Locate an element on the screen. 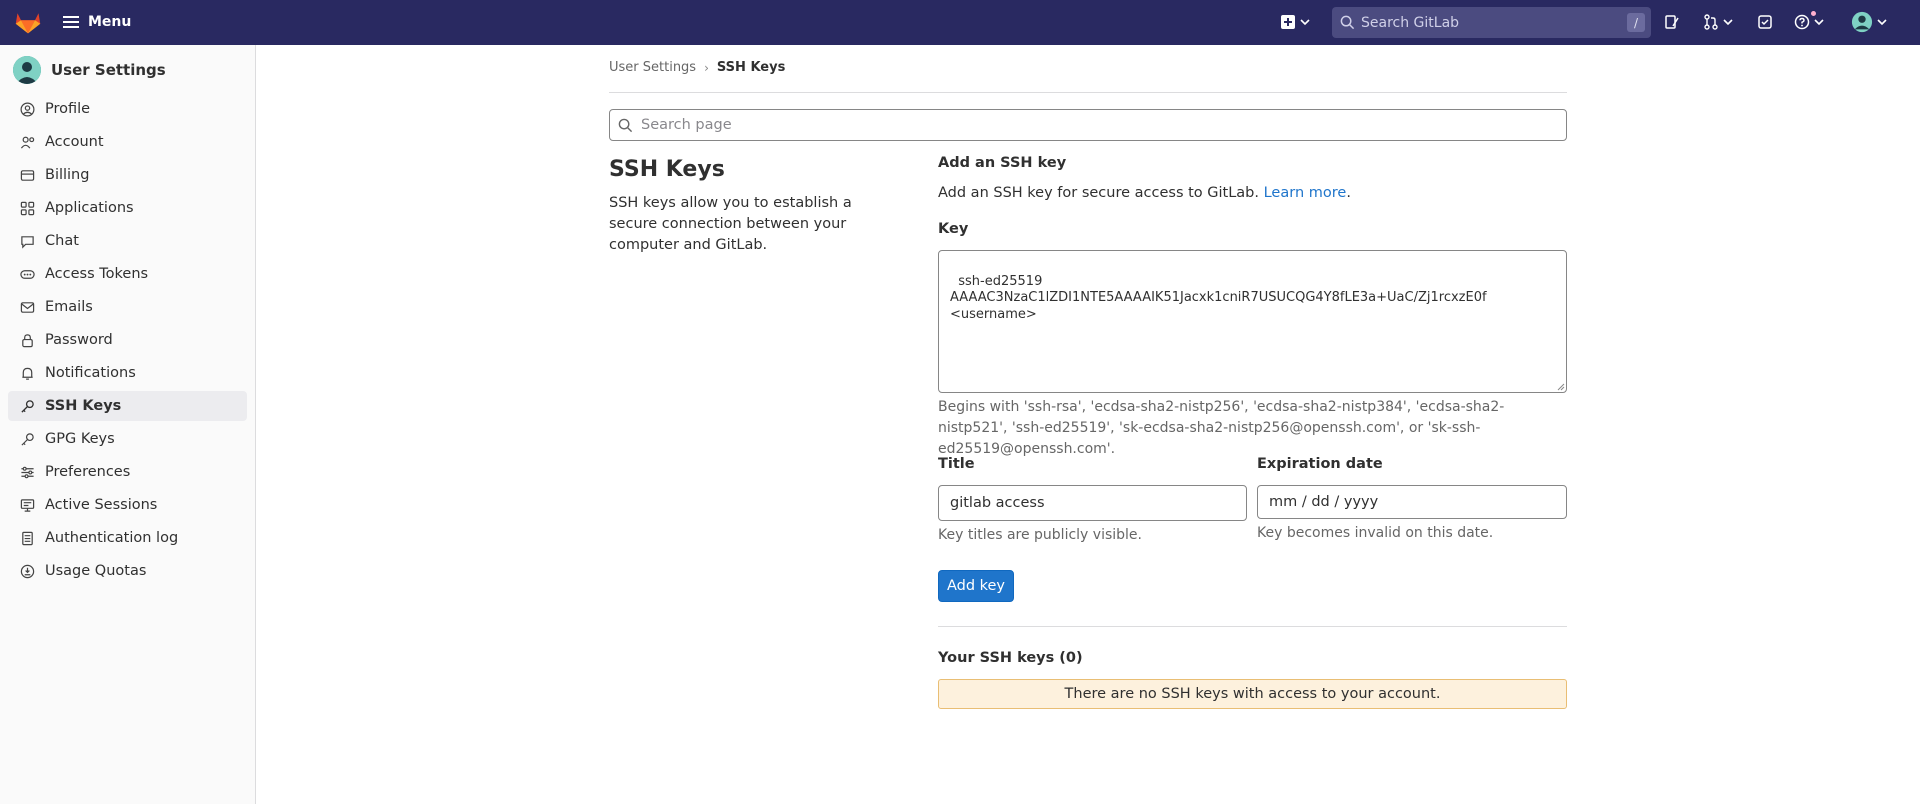 The height and width of the screenshot is (804, 1920). sidebar-item-label: Access Tokens is located at coordinates (97, 274).